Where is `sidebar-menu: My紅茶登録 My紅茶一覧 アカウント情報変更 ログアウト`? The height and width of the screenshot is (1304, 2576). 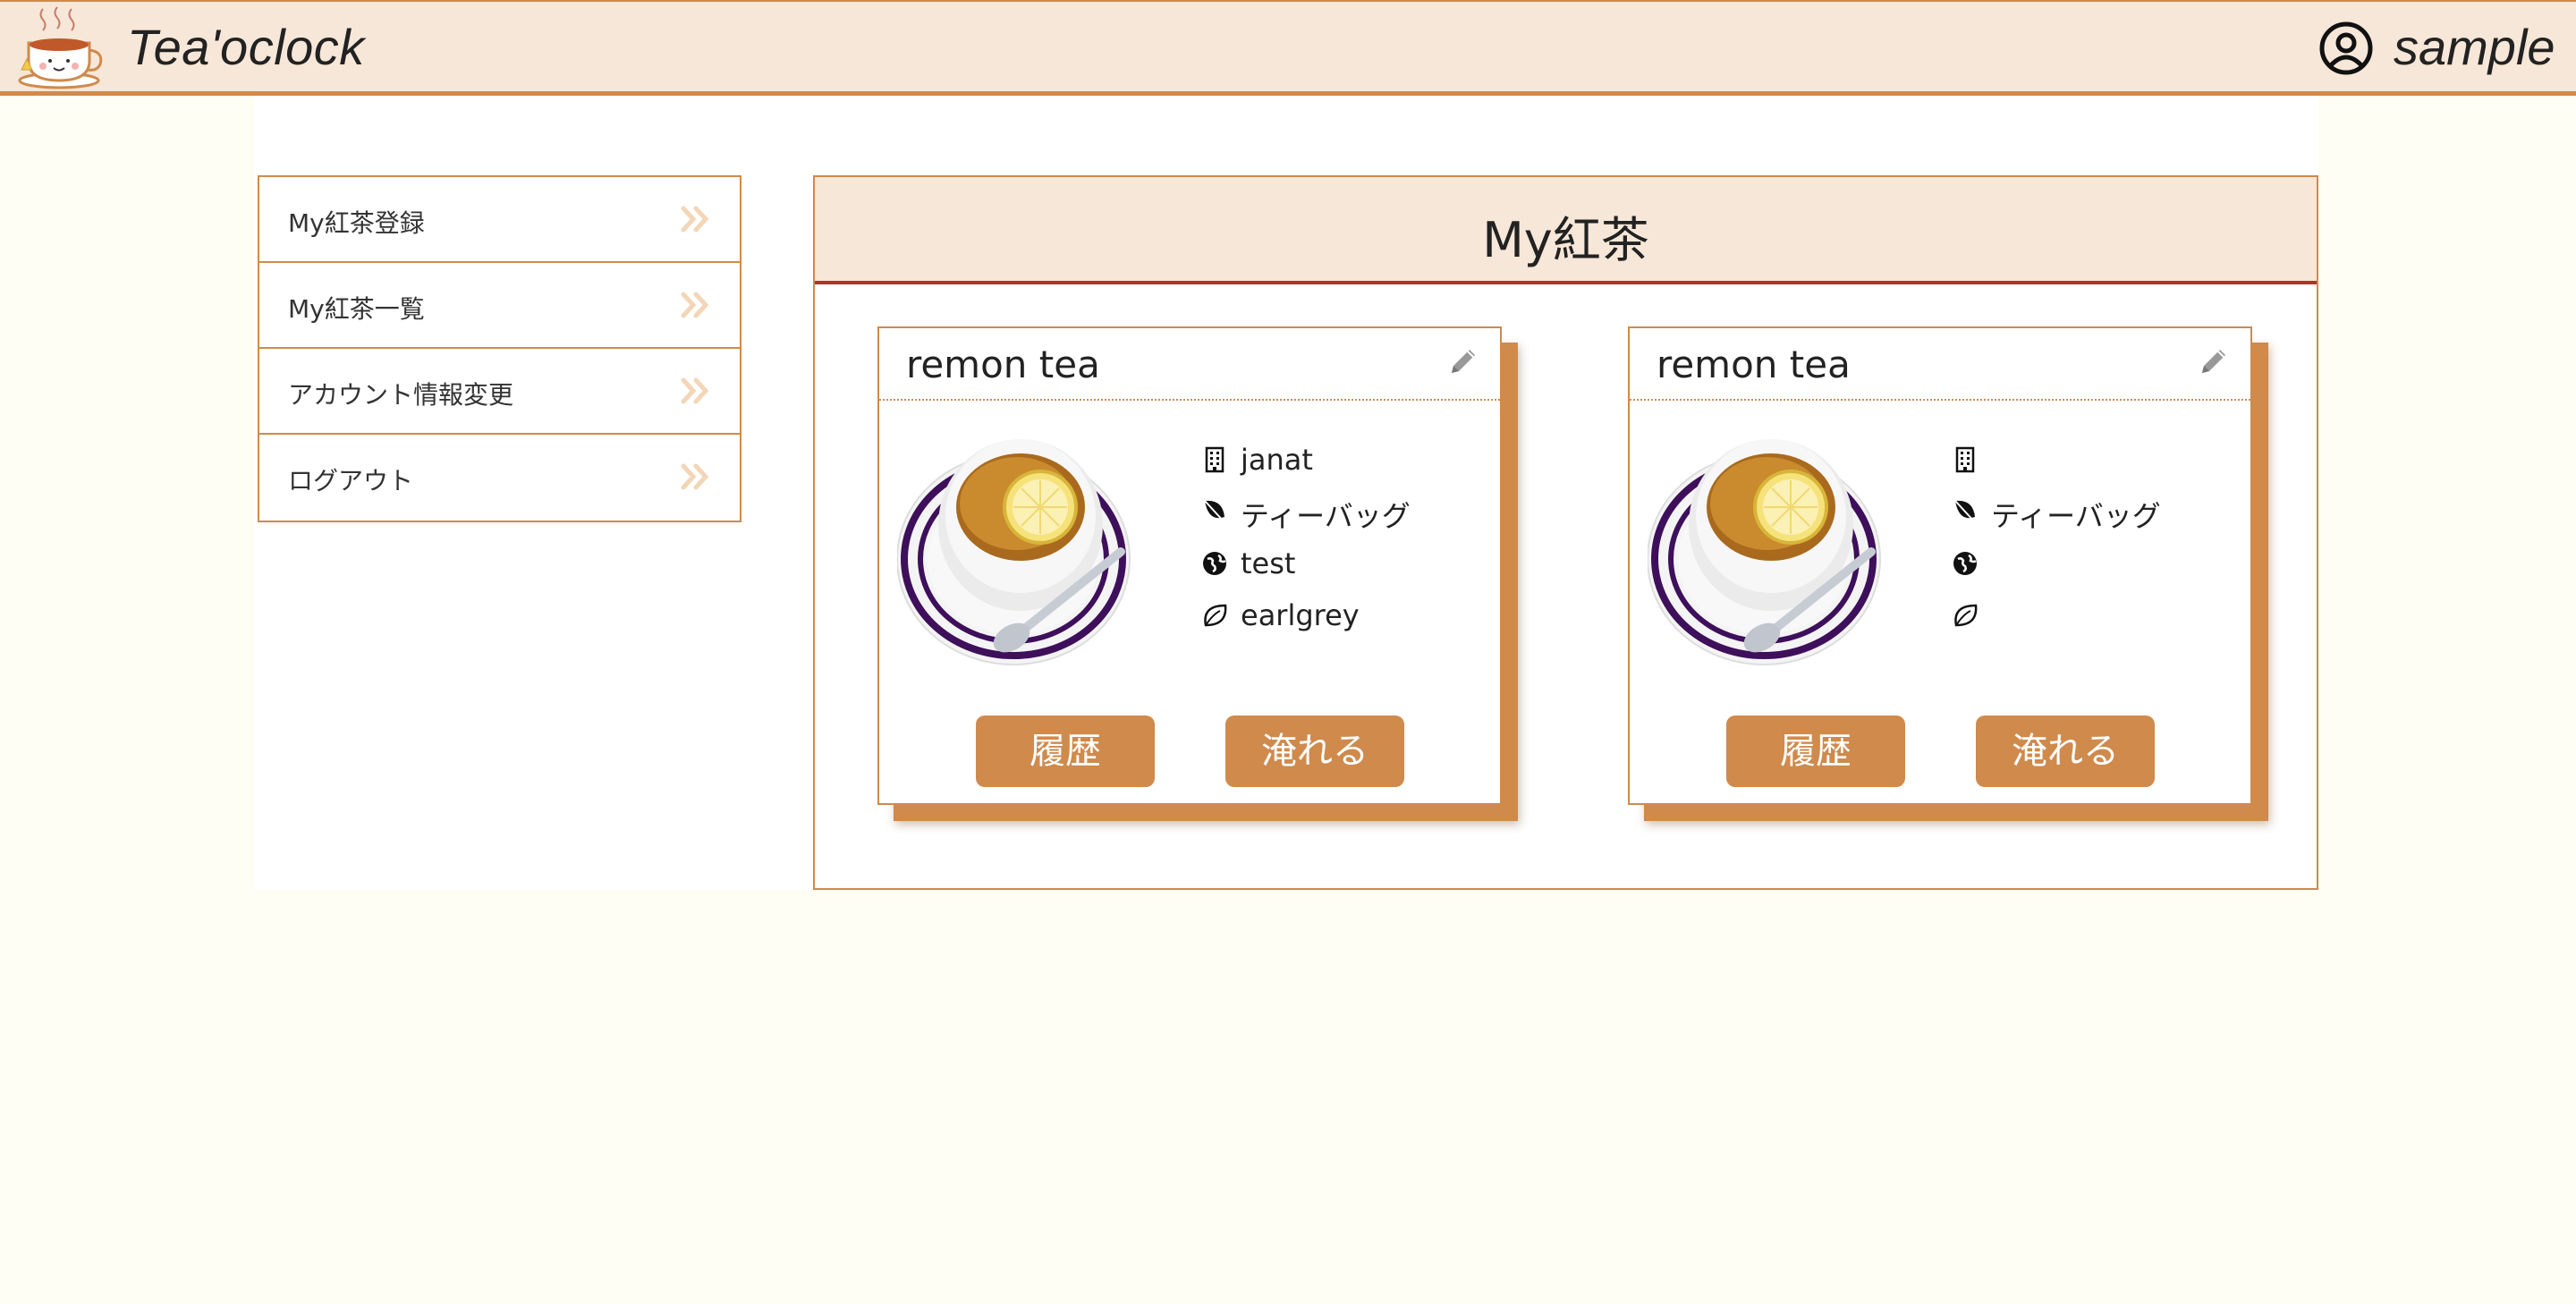 sidebar-menu: My紅茶登録 My紅茶一覧 アカウント情報変更 ログアウト is located at coordinates (499, 348).